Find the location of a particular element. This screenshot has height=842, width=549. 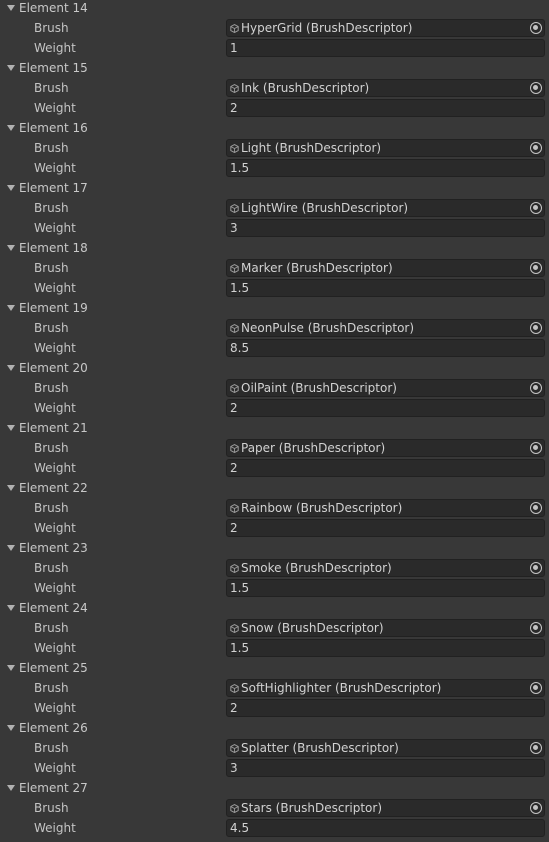

element-foldout-header: Element 17 is located at coordinates (274, 188).